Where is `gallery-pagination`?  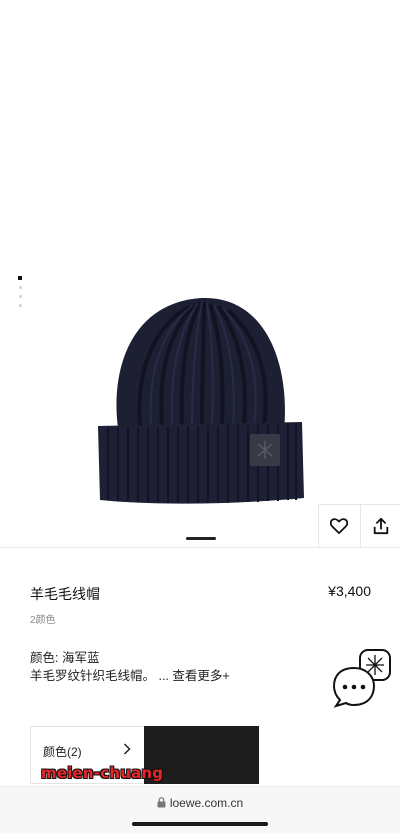
gallery-pagination is located at coordinates (21, 294).